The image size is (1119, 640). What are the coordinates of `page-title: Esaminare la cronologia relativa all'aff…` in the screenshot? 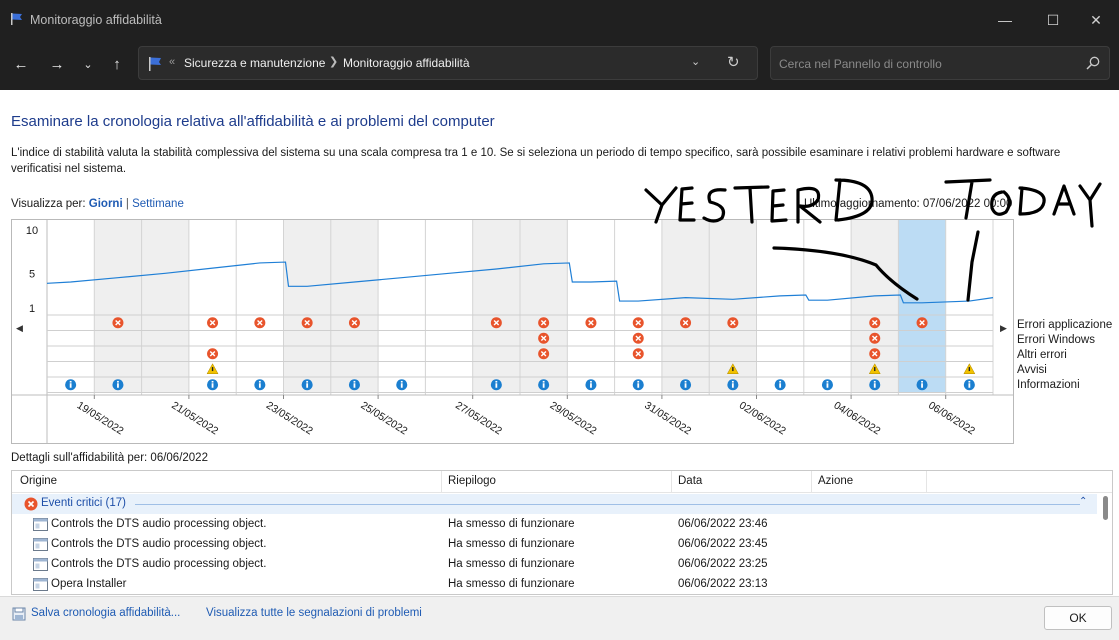 It's located at (253, 121).